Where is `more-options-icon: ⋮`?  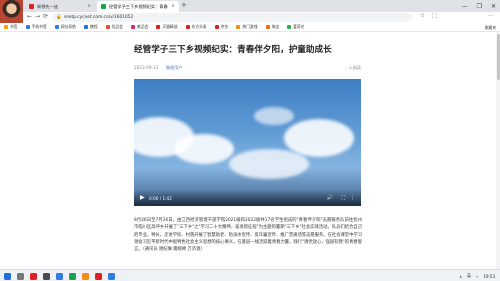
more-options-icon: ⋮ is located at coordinates (352, 198).